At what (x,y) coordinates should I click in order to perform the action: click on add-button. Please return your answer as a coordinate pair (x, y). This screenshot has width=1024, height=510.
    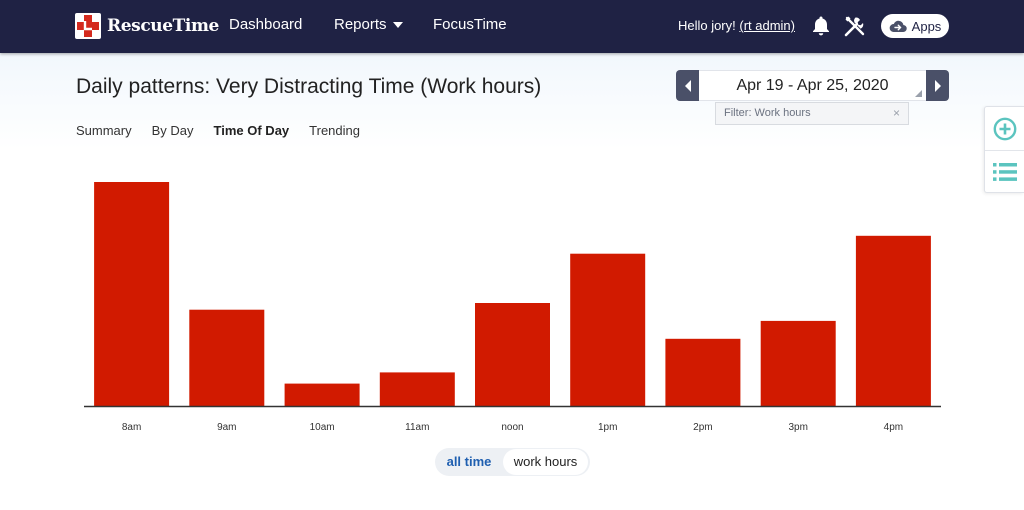
    Looking at the image, I should click on (1004, 129).